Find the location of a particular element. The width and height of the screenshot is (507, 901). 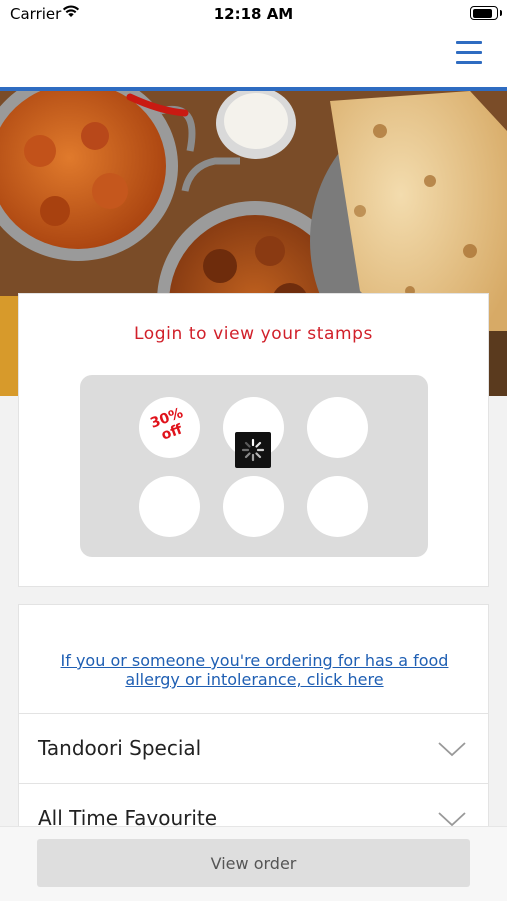

stamp-reward: 30% off is located at coordinates (169, 427).